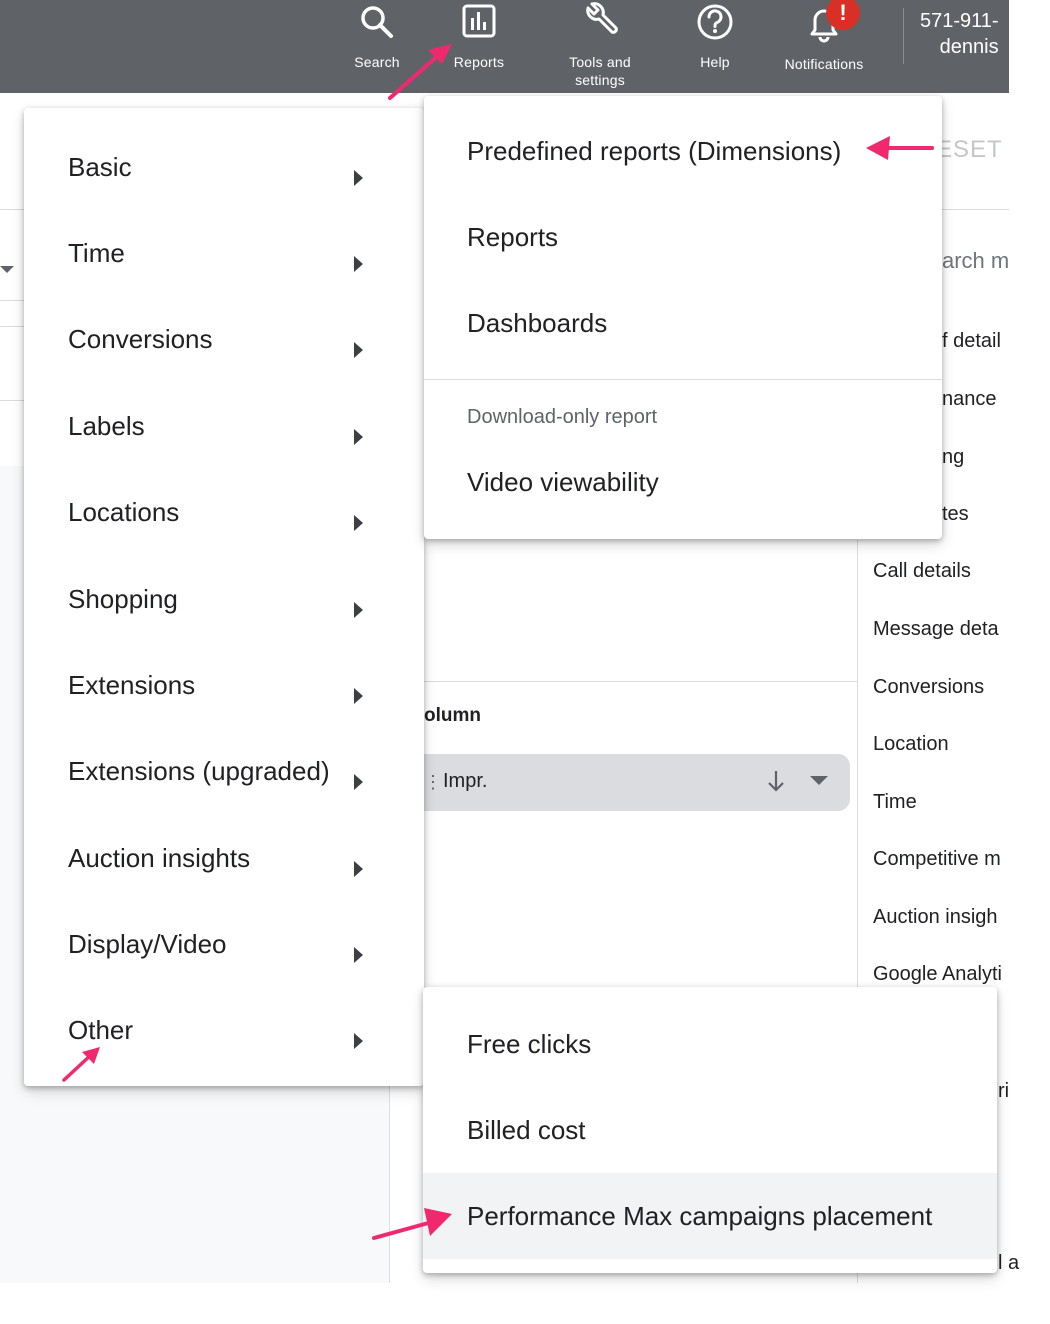  What do you see at coordinates (959, 34) in the screenshot?
I see `account-info: 571-911- dennis` at bounding box center [959, 34].